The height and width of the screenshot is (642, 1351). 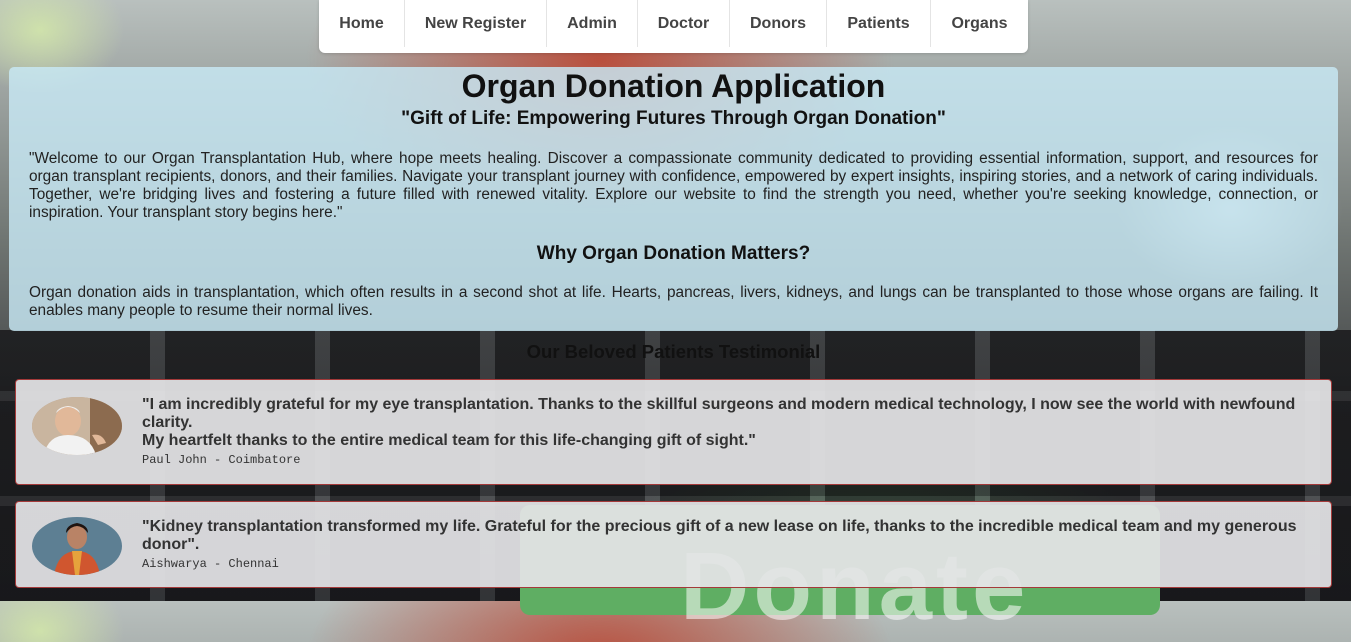 I want to click on nav-home: Home, so click(x=362, y=23).